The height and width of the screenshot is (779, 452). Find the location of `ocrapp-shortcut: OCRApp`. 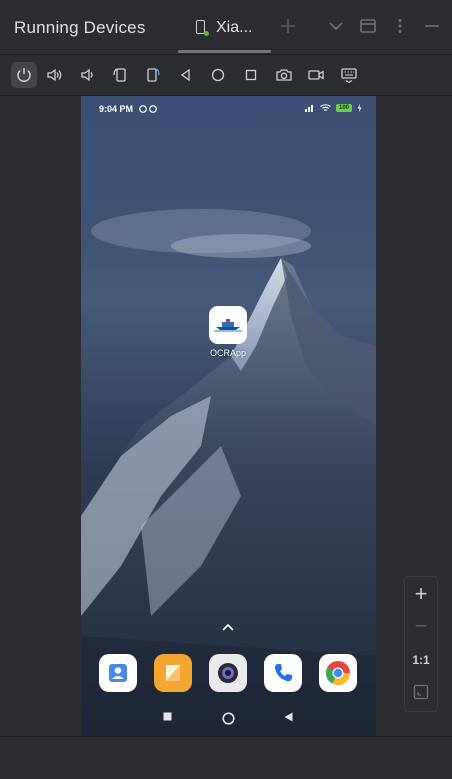

ocrapp-shortcut: OCRApp is located at coordinates (228, 332).